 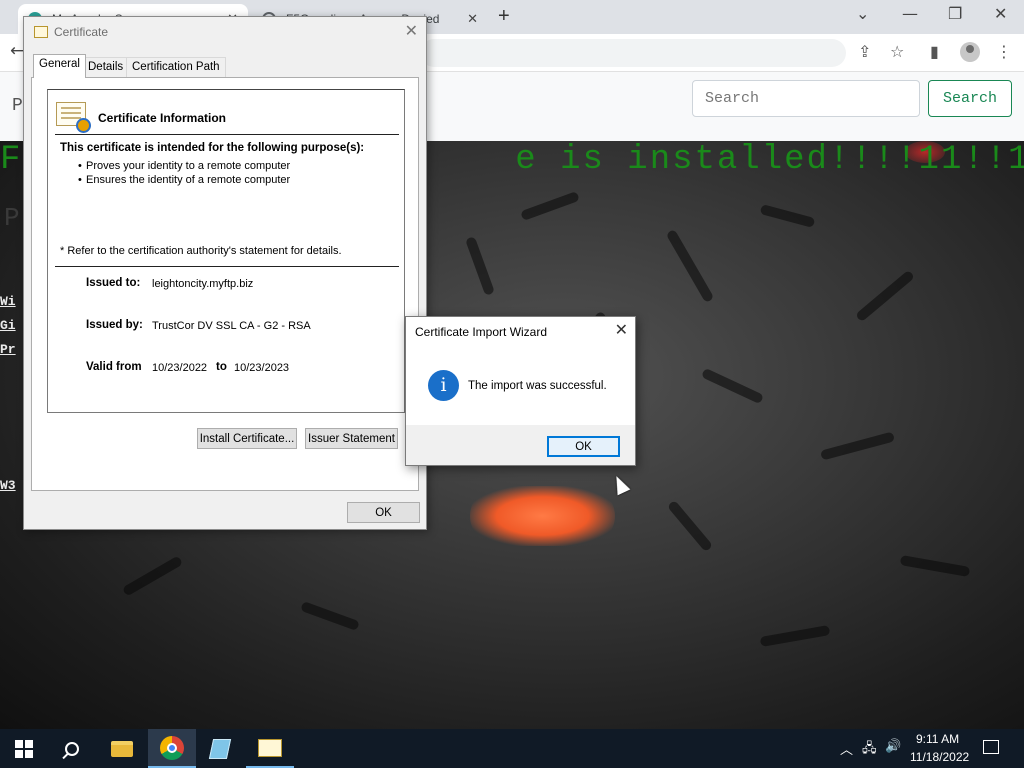 What do you see at coordinates (864, 51) in the screenshot?
I see `share-icon: ⇪` at bounding box center [864, 51].